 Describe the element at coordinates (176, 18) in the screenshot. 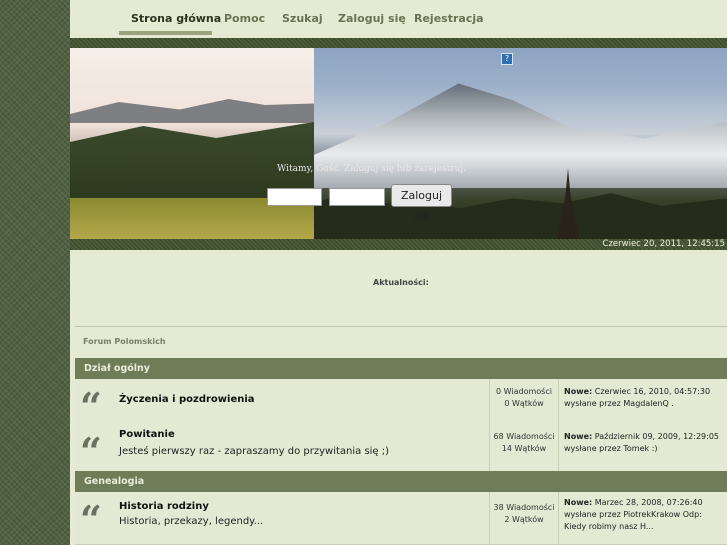

I see `nav-home: Strona główna` at that location.